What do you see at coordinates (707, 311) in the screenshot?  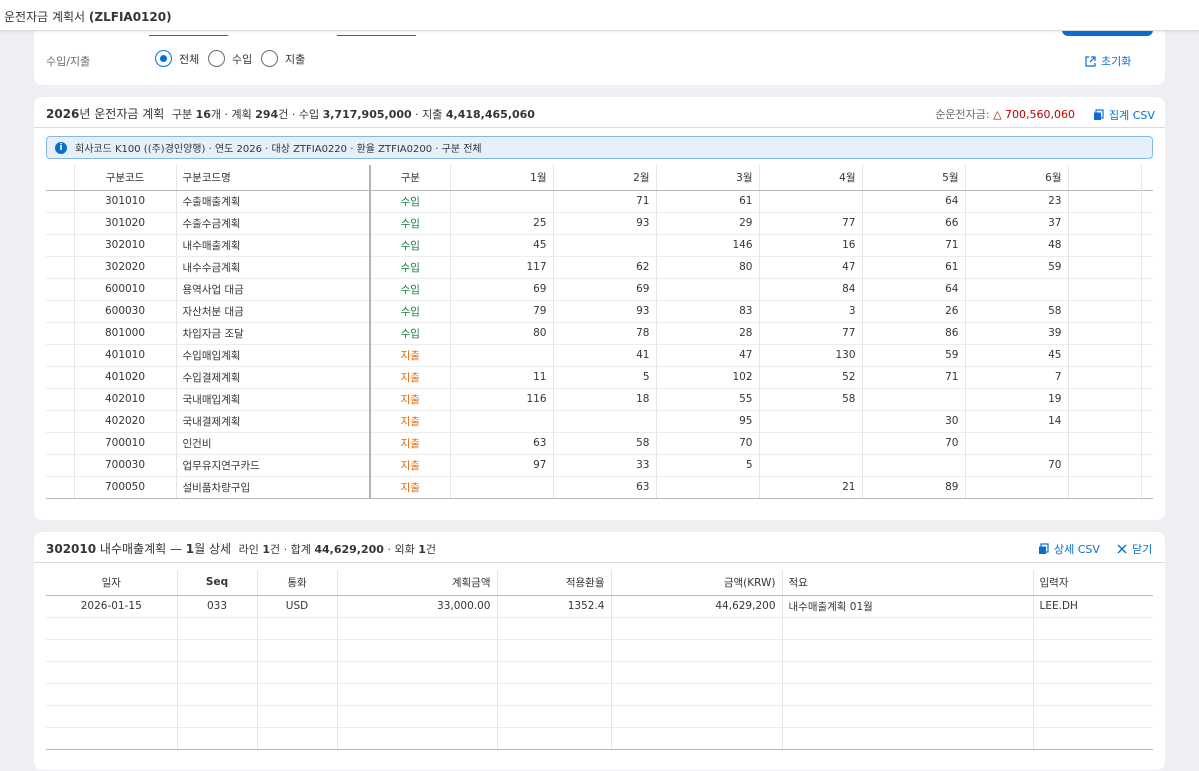 I see `cell-m3: 83` at bounding box center [707, 311].